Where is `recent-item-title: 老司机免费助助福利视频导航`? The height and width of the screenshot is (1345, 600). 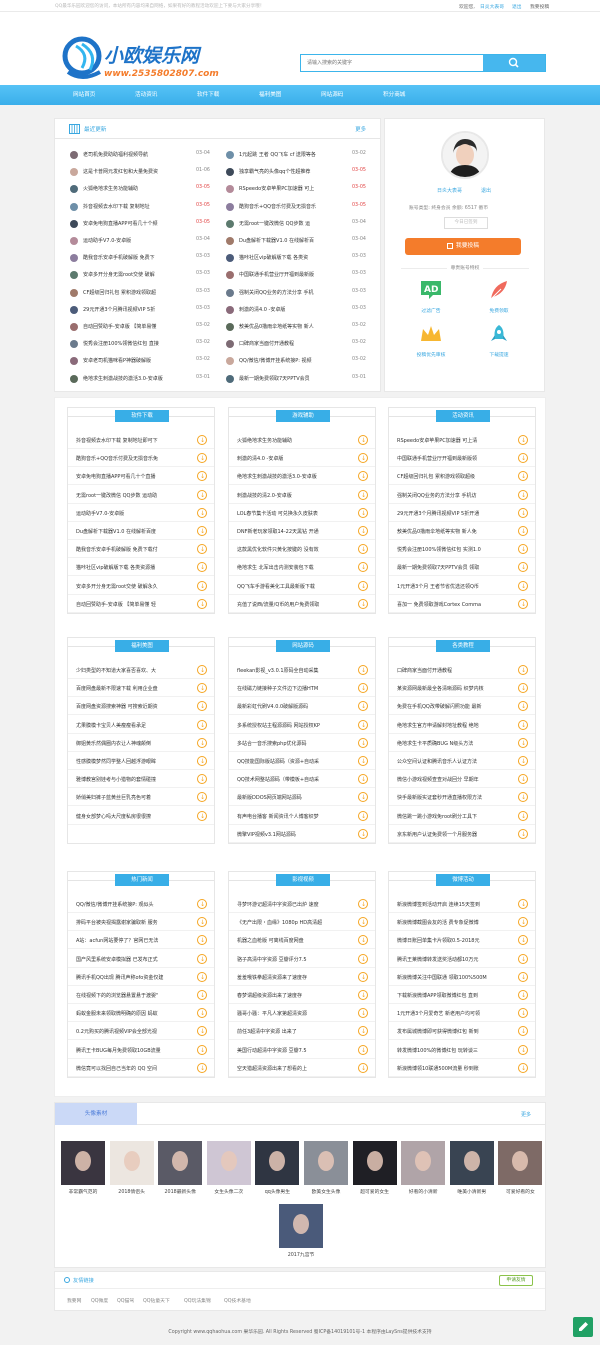 recent-item-title: 老司机免费助助福利视频导航 is located at coordinates (138, 154).